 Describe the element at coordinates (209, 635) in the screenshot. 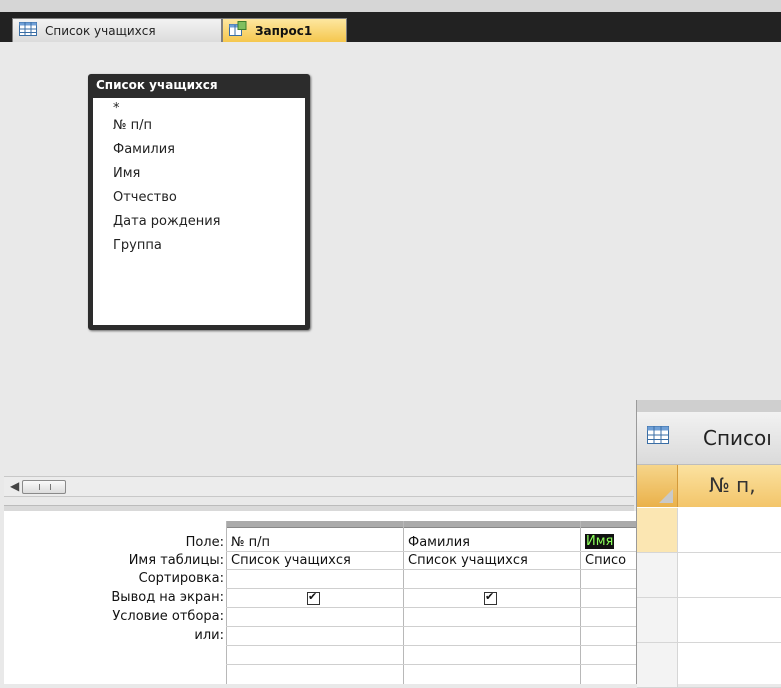

I see `row-label-or: или:` at that location.